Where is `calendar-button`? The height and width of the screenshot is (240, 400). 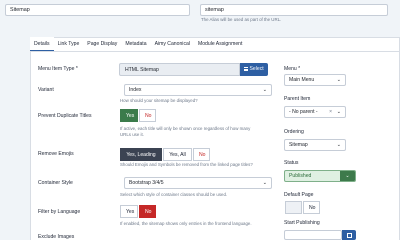 calendar-button is located at coordinates (349, 235).